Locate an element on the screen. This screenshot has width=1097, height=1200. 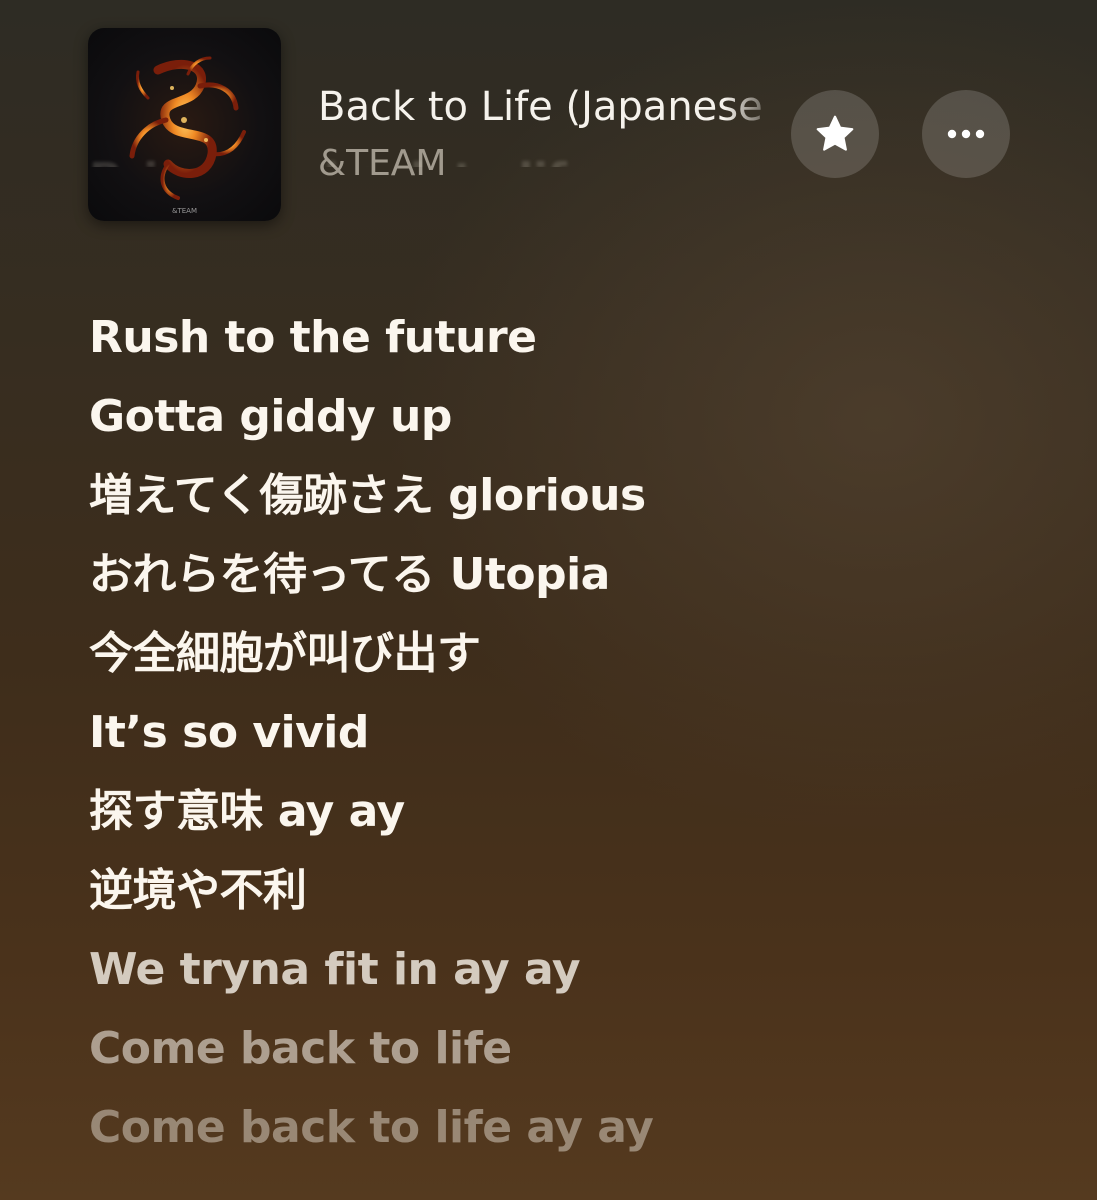
lyric-line: It’s so vivid is located at coordinates (569, 732).